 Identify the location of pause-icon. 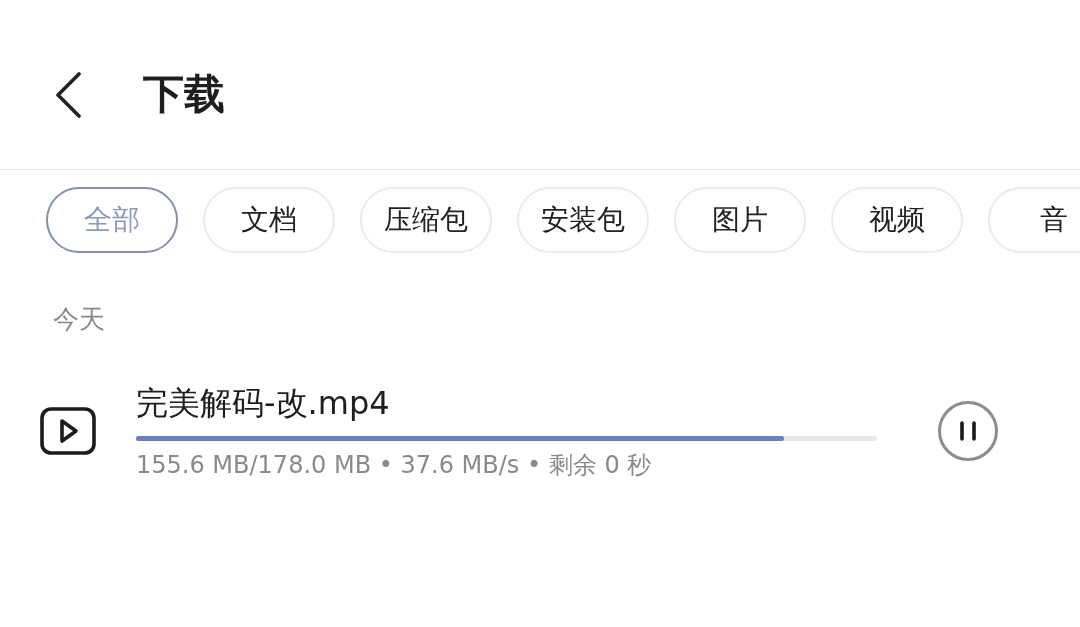
(968, 431).